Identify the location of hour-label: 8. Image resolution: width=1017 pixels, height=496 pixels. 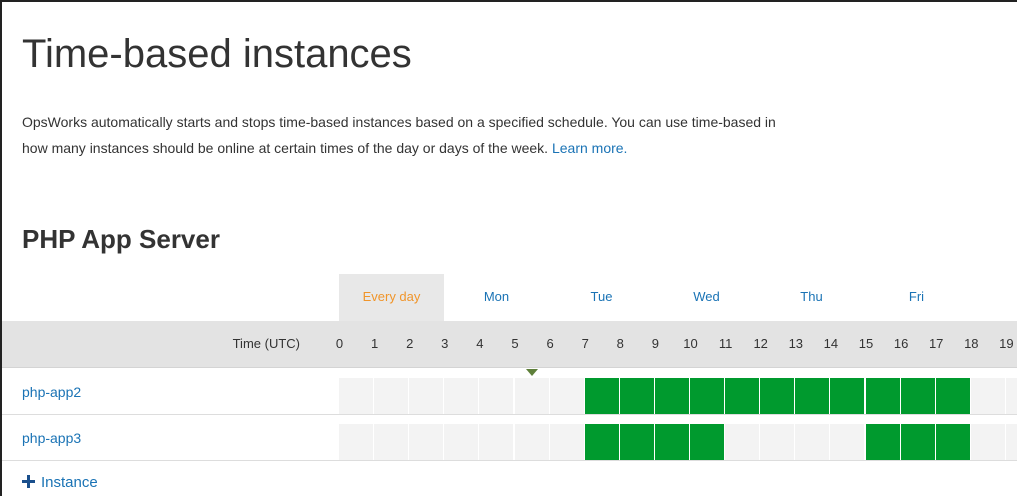
(620, 343).